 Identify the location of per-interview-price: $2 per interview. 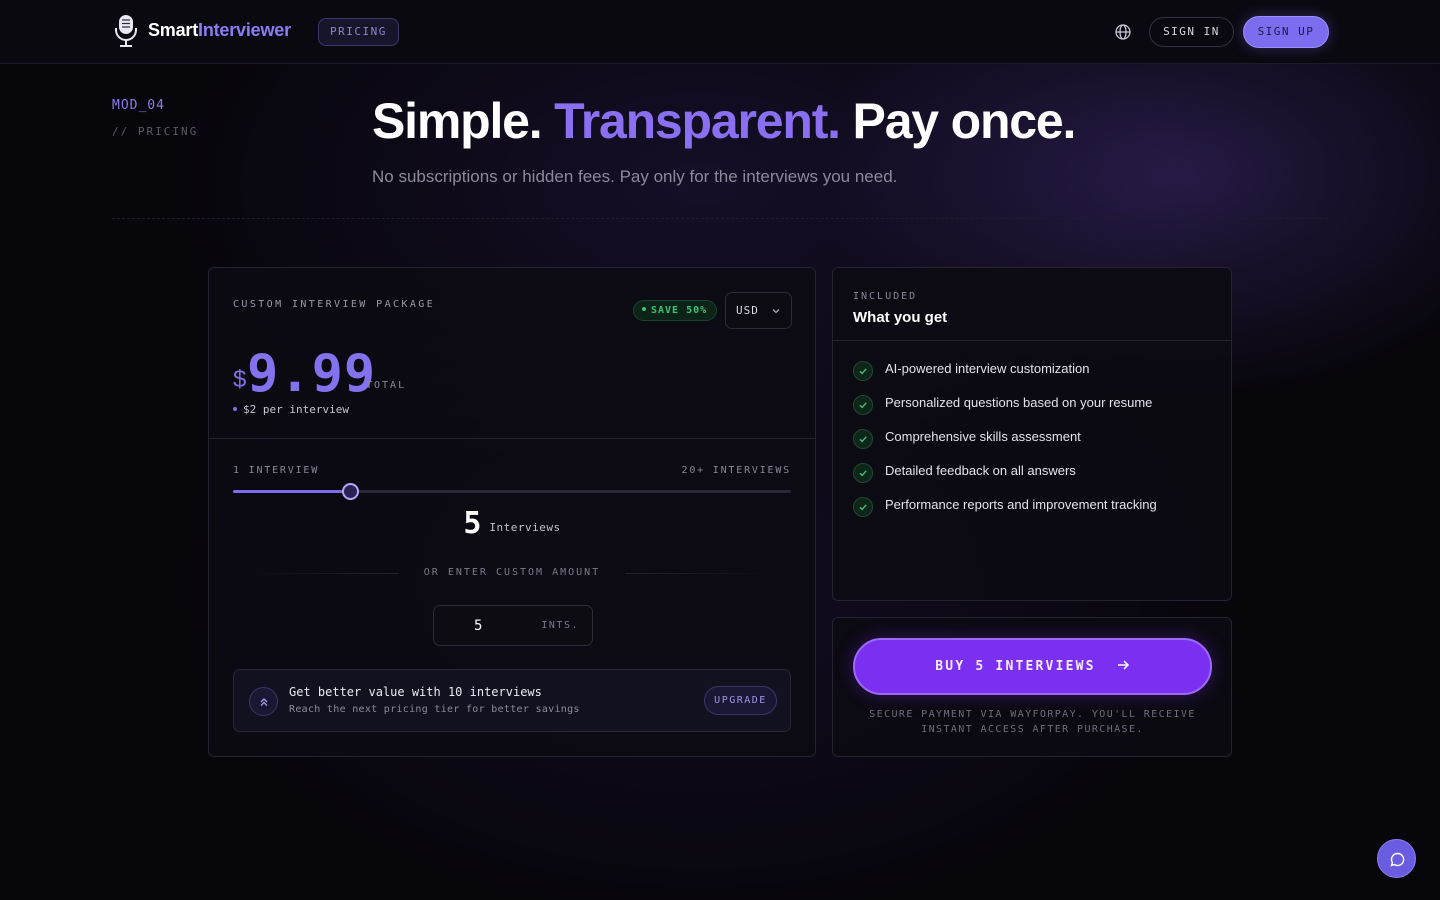
(291, 409).